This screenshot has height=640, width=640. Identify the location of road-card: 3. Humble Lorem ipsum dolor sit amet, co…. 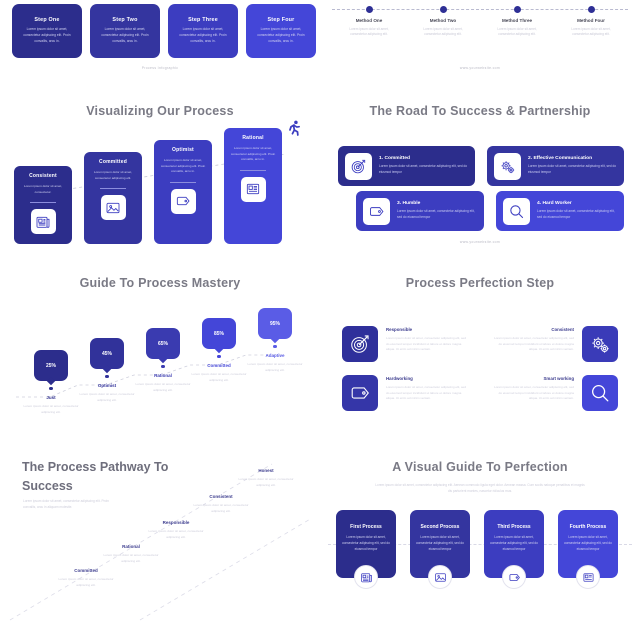
(420, 211).